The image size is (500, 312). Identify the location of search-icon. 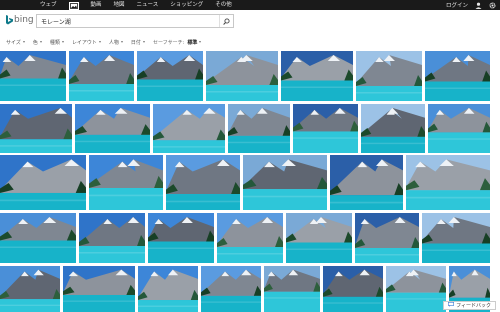
(226, 21).